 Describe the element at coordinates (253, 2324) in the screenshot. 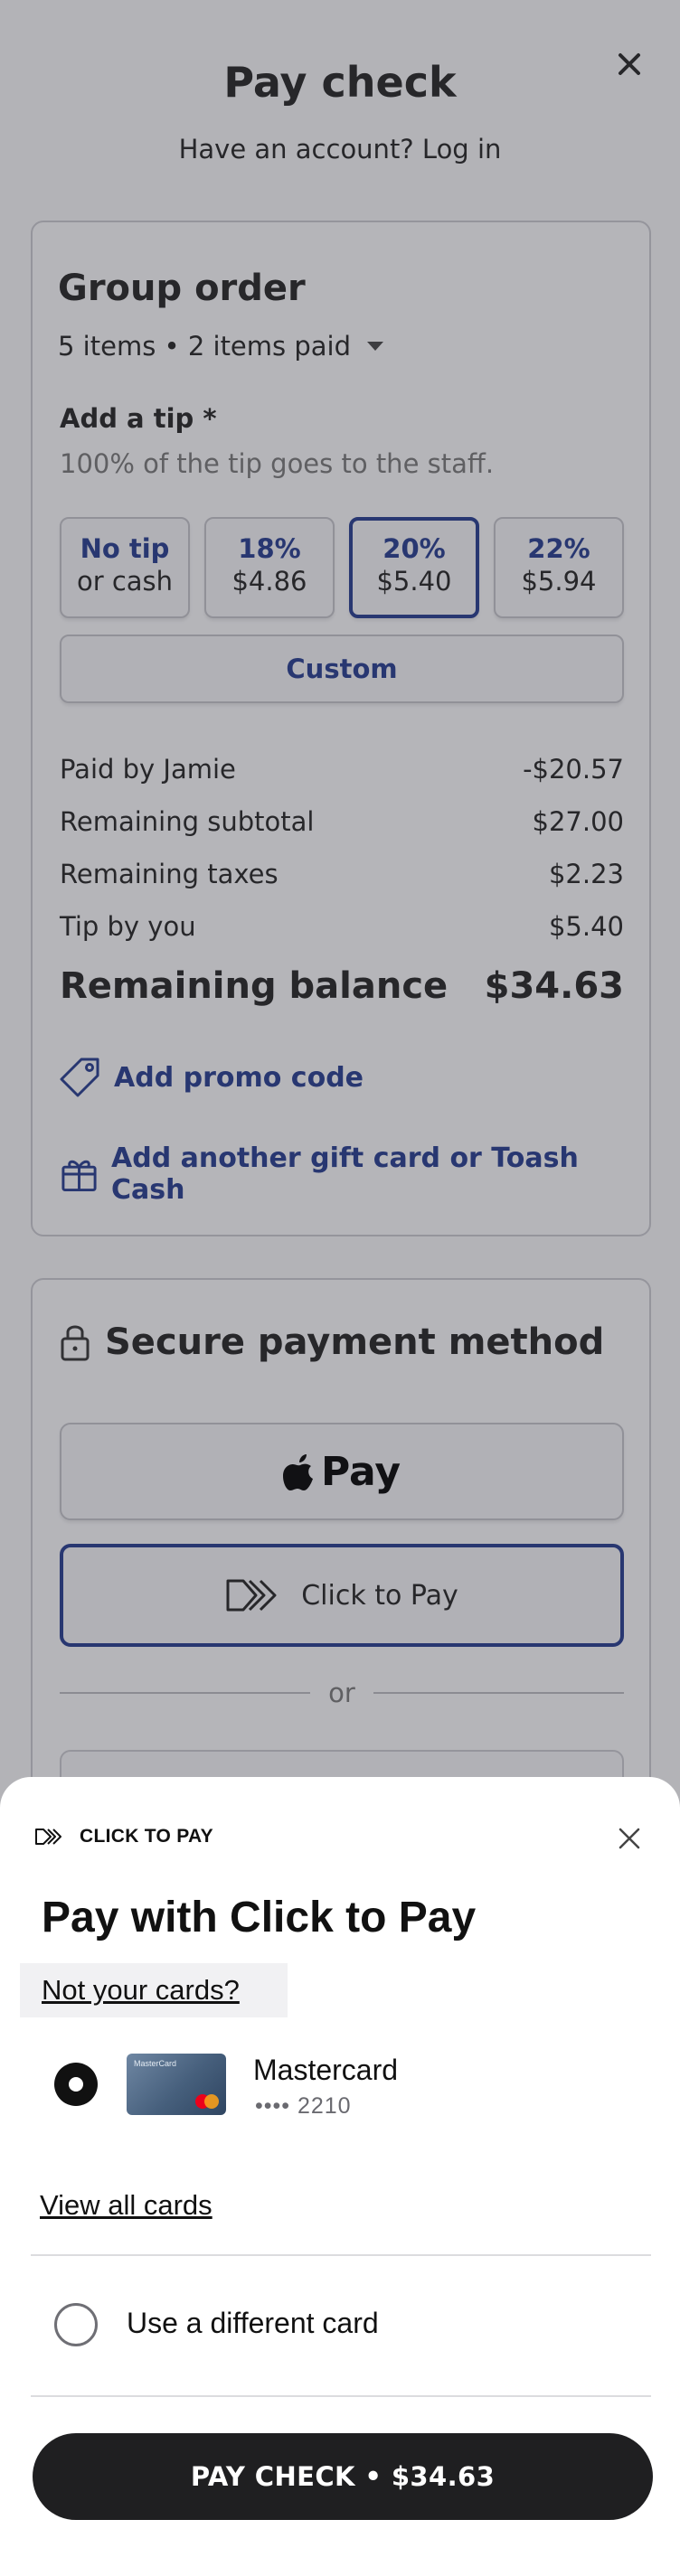

I see `use-different-card-option: Use a different card` at that location.